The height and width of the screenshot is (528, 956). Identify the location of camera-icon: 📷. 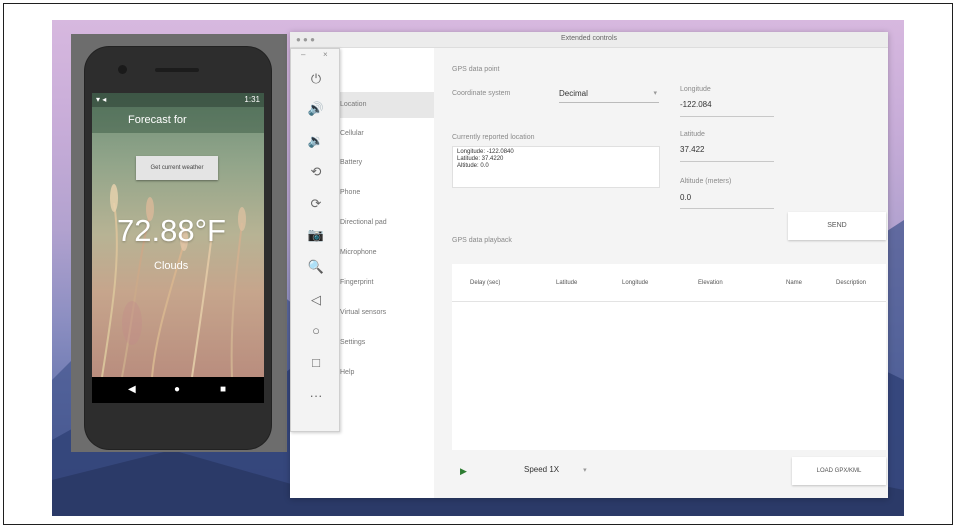
(316, 235).